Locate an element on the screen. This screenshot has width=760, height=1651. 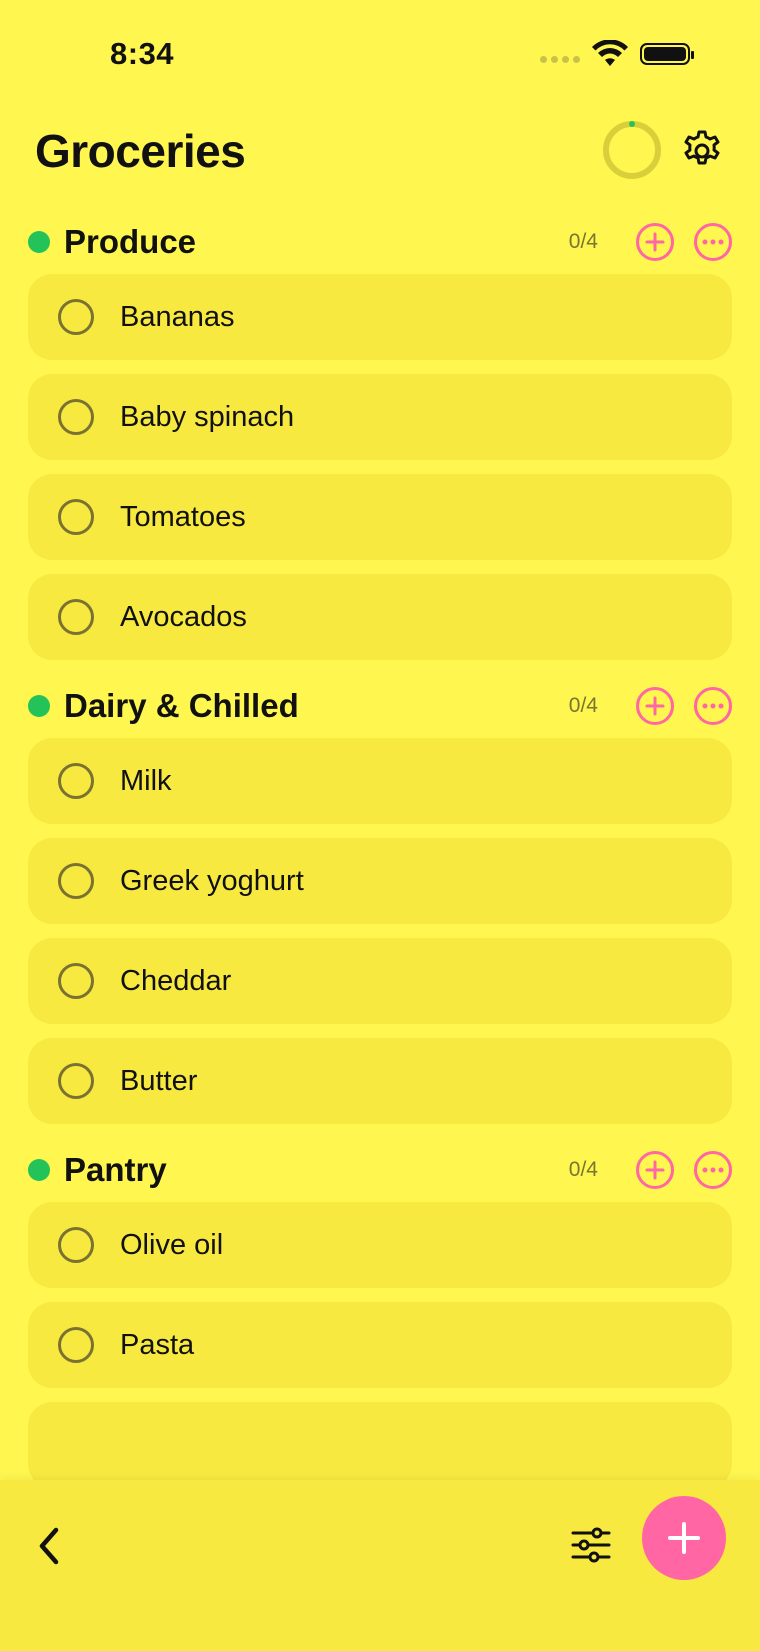
item-label: Cheddar is located at coordinates (176, 980).